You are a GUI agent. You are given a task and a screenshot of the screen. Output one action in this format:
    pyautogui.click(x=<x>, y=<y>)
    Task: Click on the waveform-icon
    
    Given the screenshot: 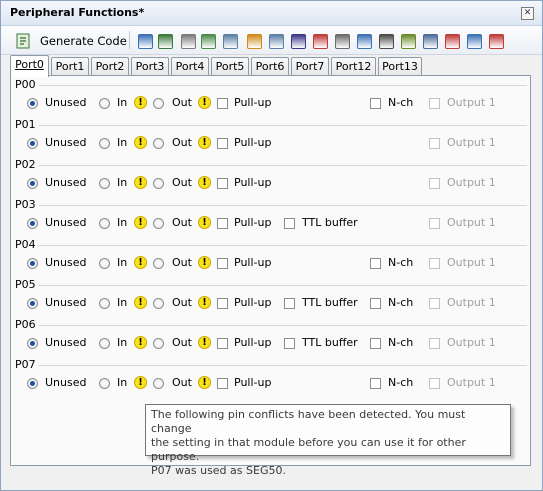 What is the action you would take?
    pyautogui.click(x=342, y=41)
    